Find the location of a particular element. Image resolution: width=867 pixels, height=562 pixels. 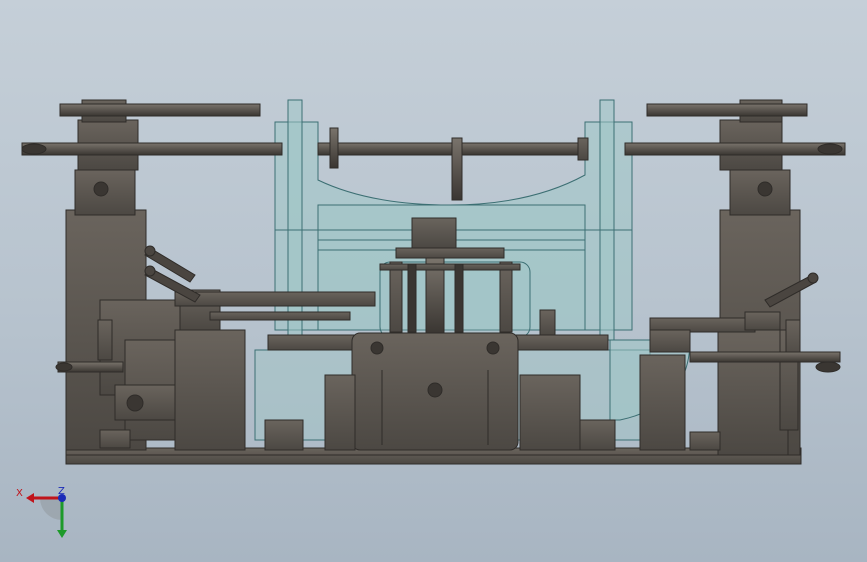

y-axis-arrow is located at coordinates (62, 534).